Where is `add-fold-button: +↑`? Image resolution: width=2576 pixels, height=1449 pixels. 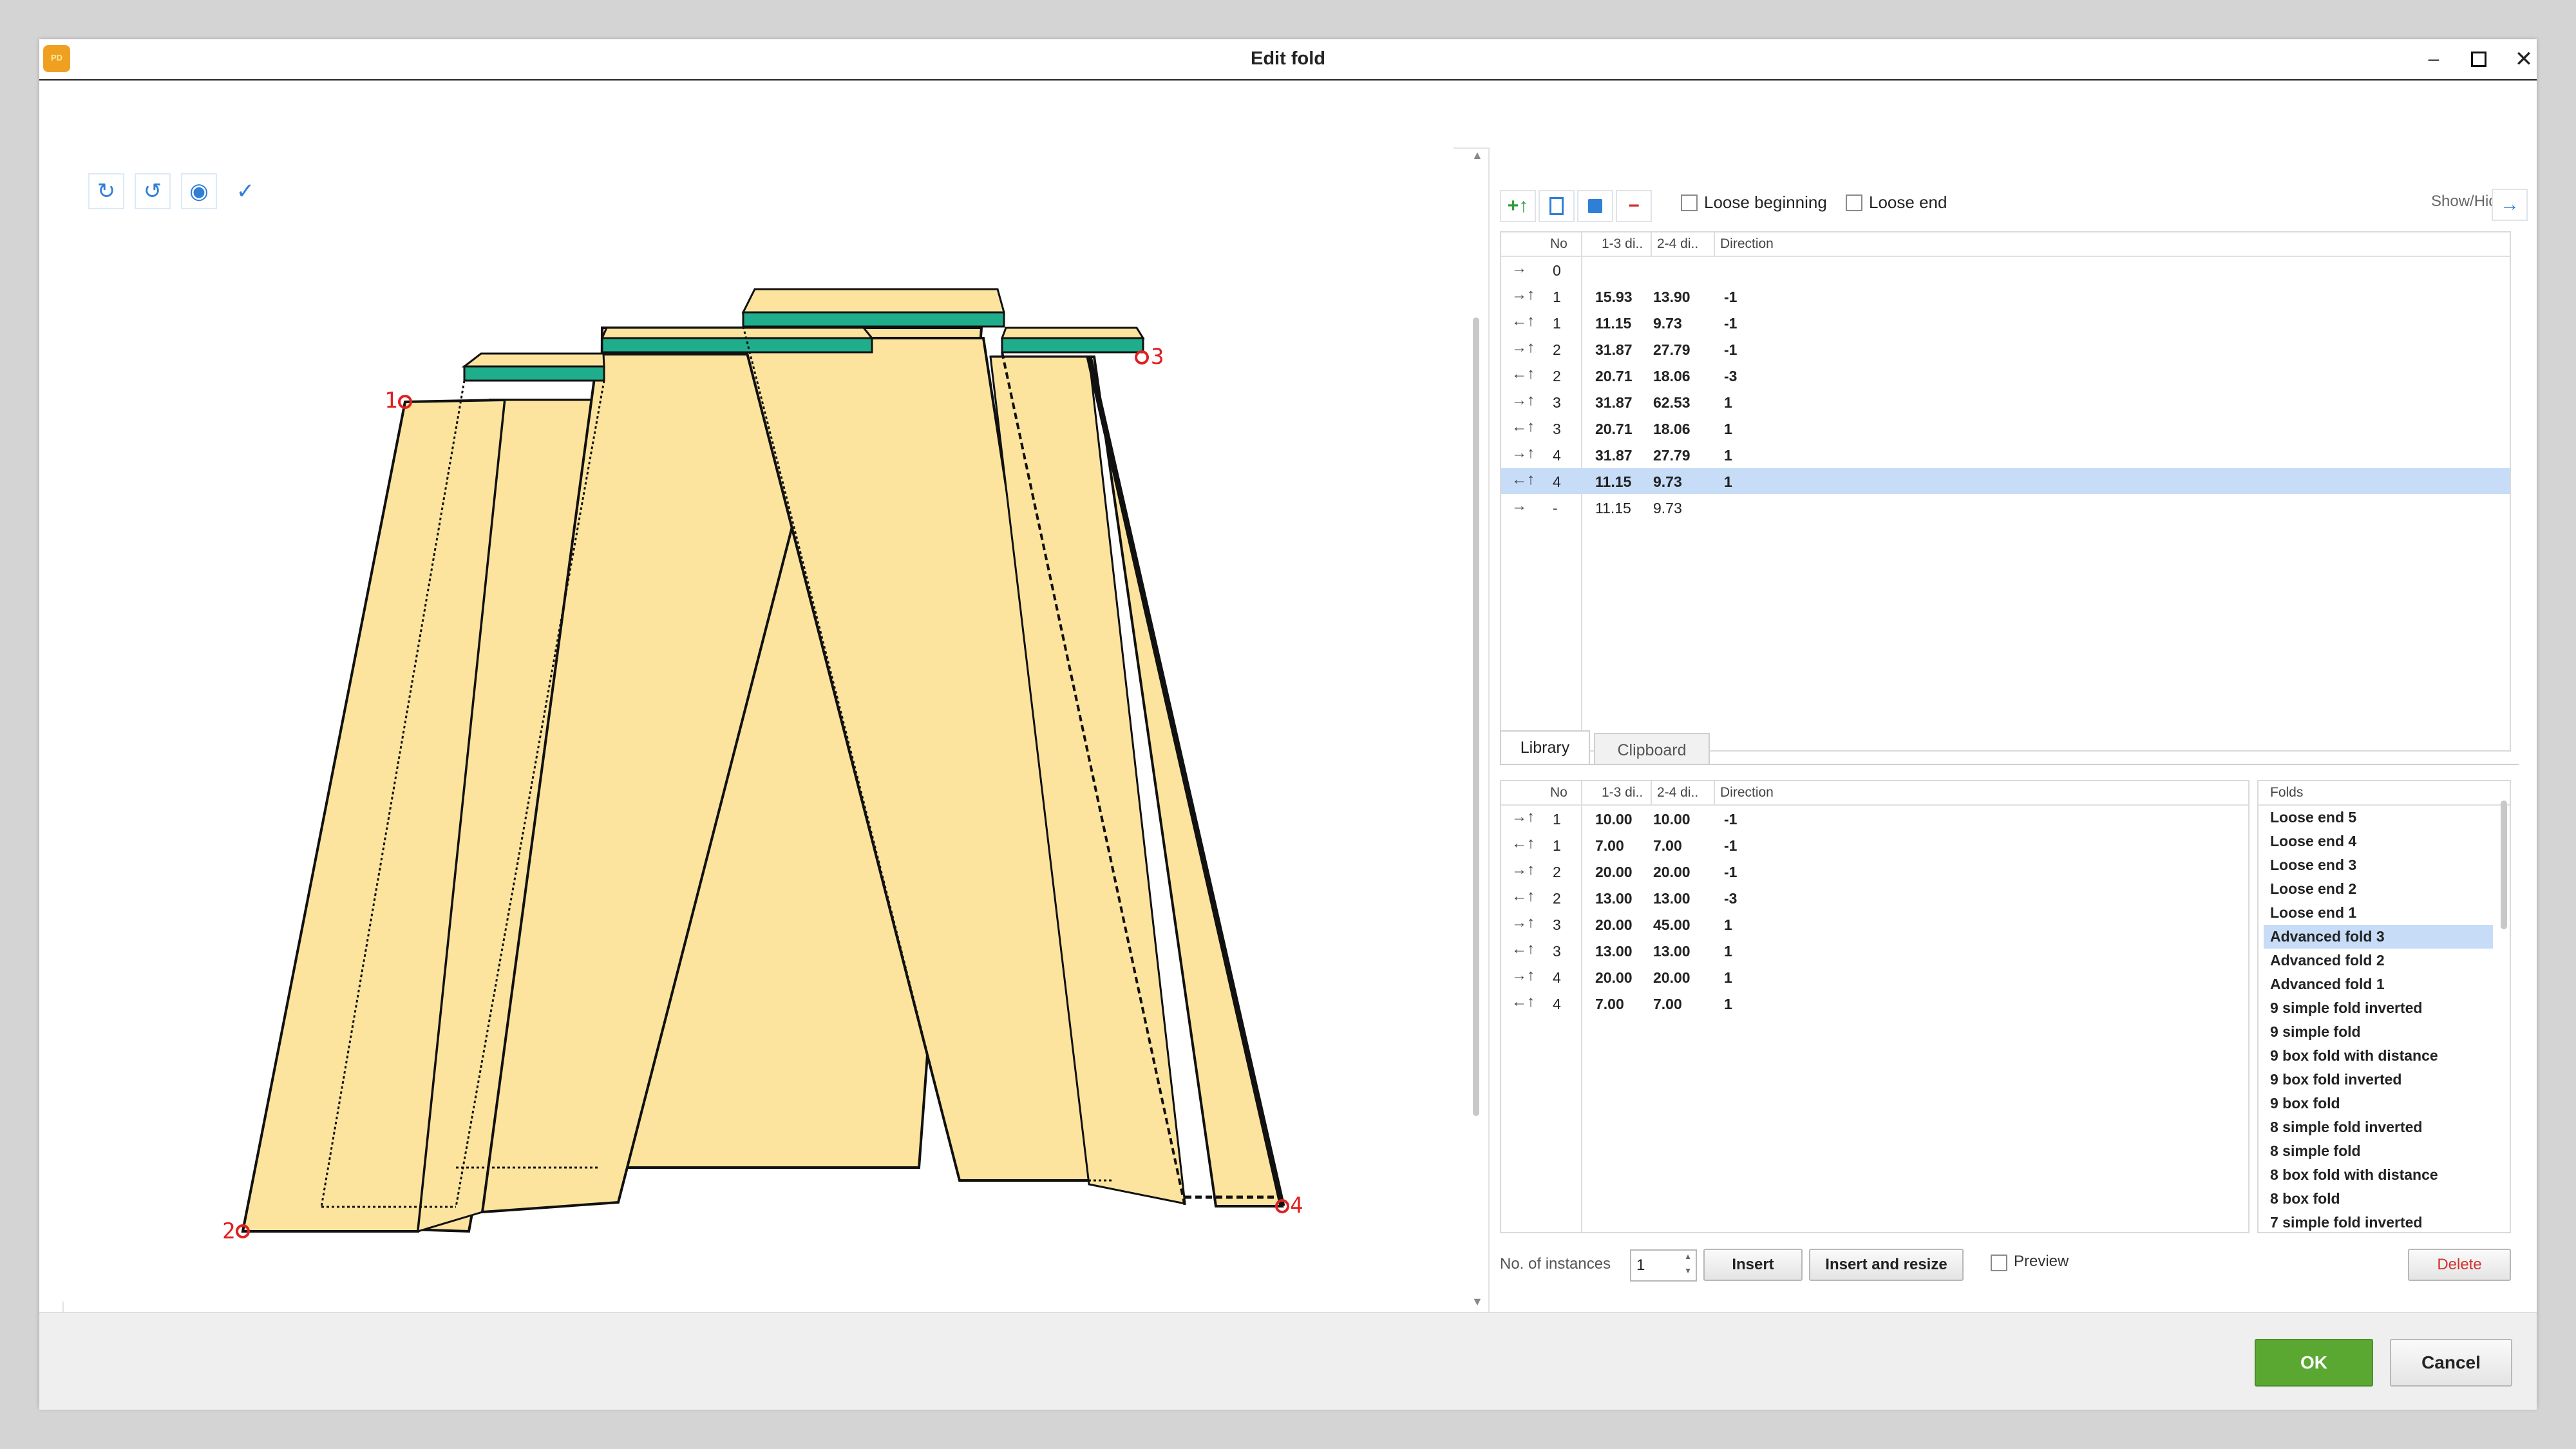
add-fold-button: +↑ is located at coordinates (1518, 206).